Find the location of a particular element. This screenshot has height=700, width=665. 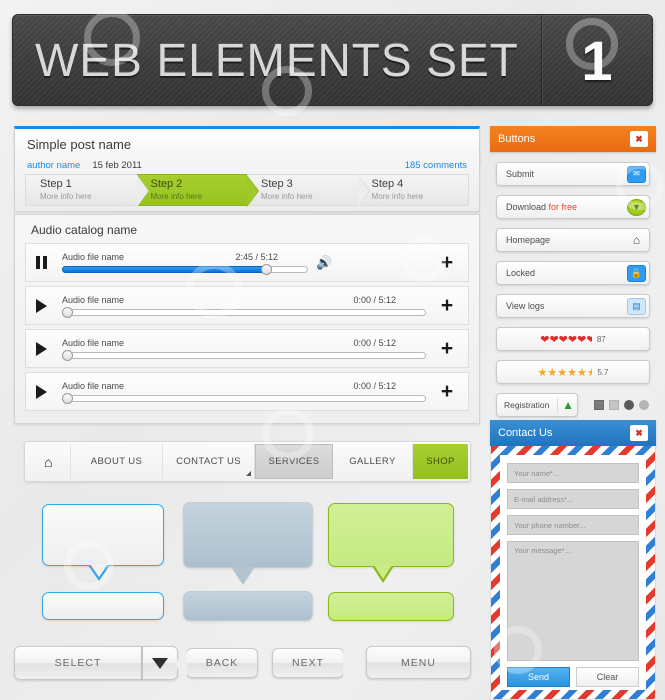

registration-row: Registration ▲ is located at coordinates (573, 405).